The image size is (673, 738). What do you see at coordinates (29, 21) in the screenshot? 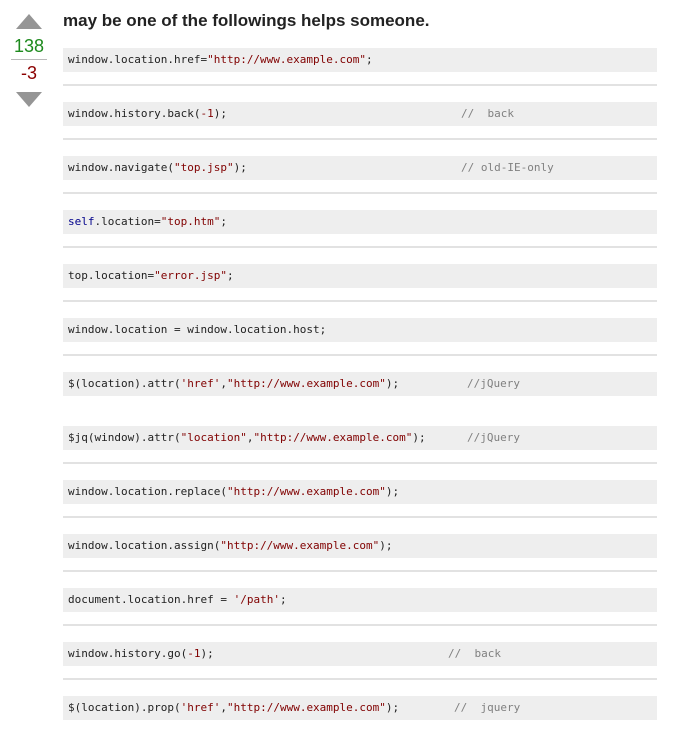
I see `upvote-arrow-icon` at bounding box center [29, 21].